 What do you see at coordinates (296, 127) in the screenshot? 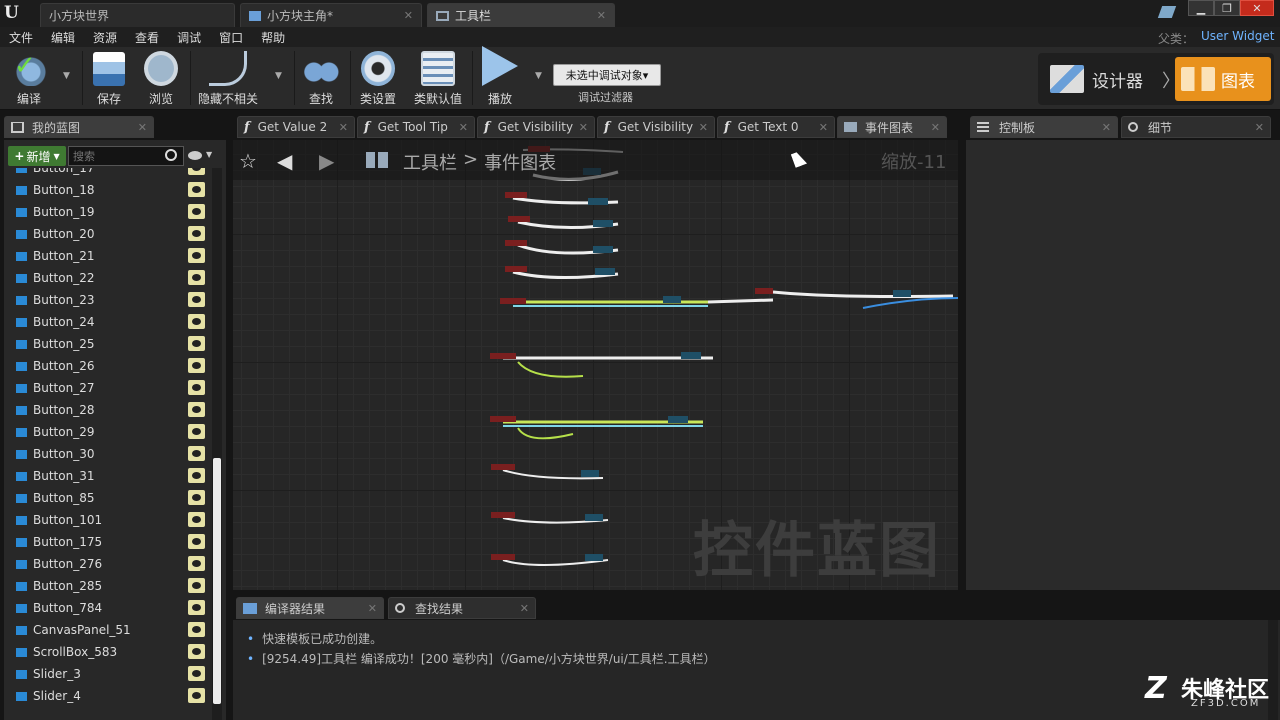
I see `graph-tab: f Get Value 2 ✕` at bounding box center [296, 127].